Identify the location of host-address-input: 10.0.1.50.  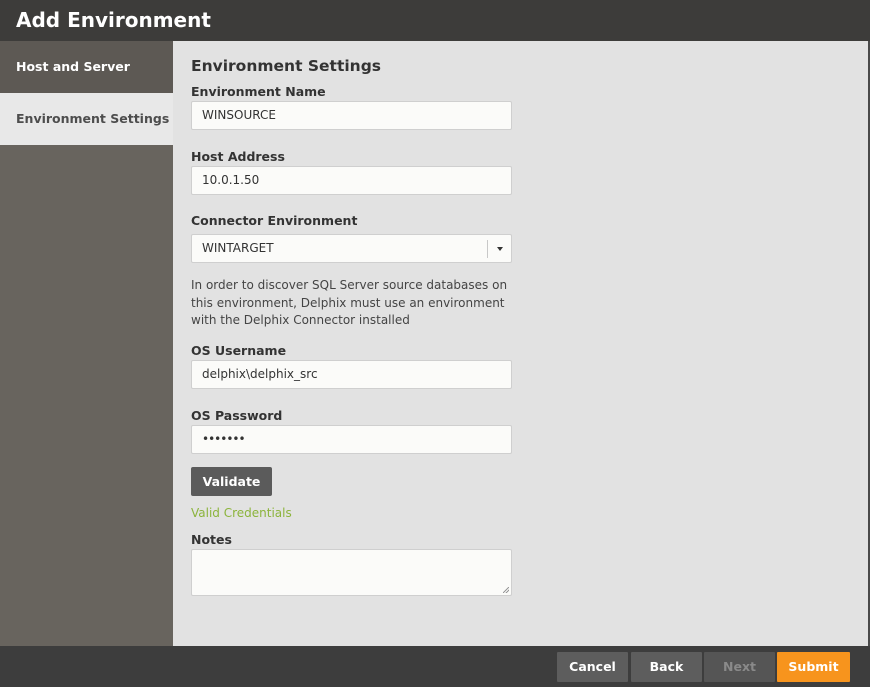
(351, 180).